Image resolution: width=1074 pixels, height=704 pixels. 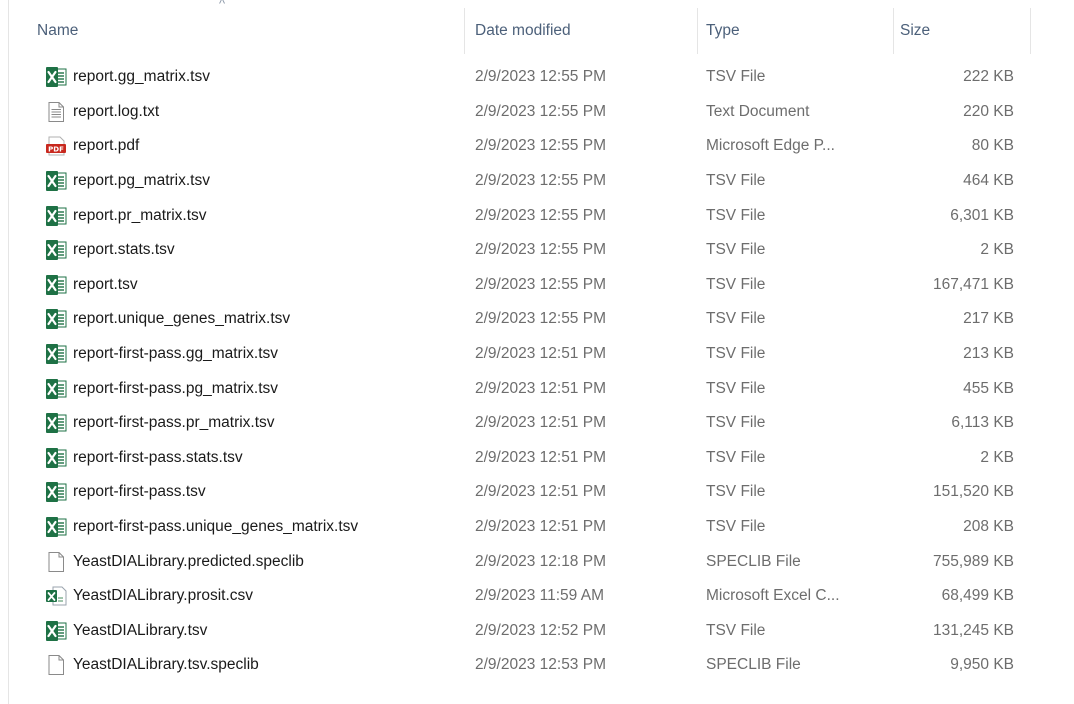 I want to click on file-name-cell: report-first-pass.gg_matrix.tsv, so click(x=237, y=354).